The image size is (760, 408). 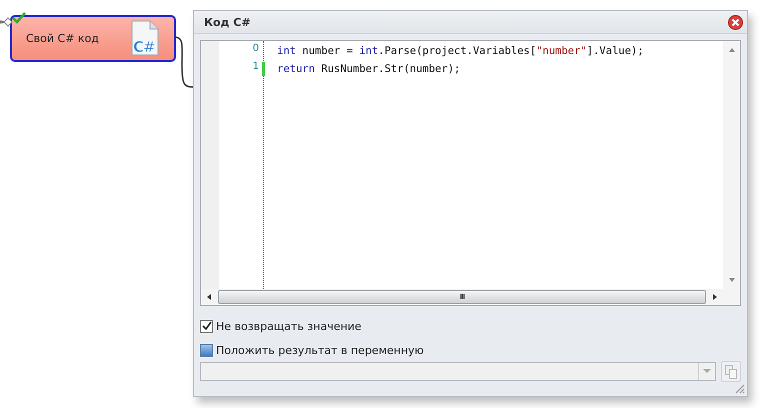 What do you see at coordinates (256, 49) in the screenshot?
I see `line-number: 0` at bounding box center [256, 49].